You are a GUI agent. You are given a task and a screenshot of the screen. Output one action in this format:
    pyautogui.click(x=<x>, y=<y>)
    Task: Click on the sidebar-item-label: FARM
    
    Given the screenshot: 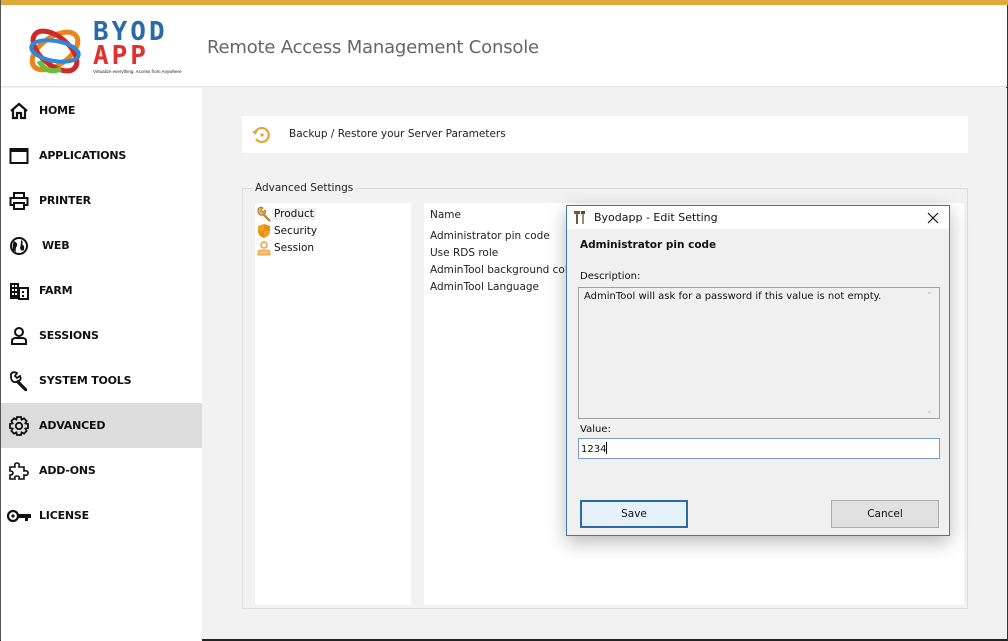 What is the action you would take?
    pyautogui.click(x=56, y=290)
    